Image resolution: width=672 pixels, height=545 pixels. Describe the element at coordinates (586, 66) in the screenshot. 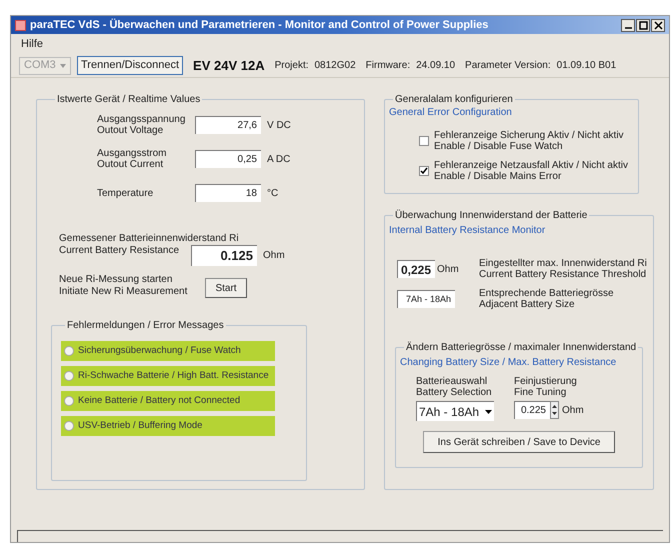

I see `info-value: 01.09.10 B01` at that location.